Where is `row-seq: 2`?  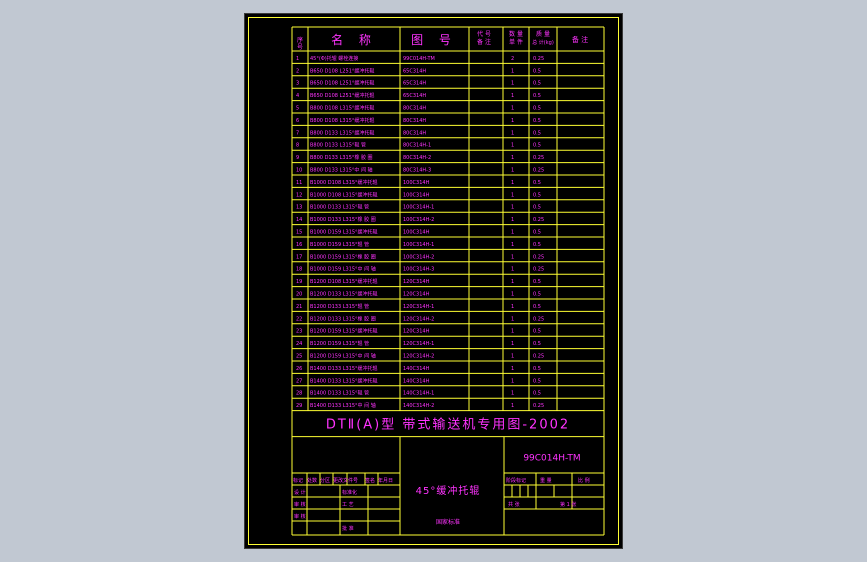
row-seq: 2 is located at coordinates (297, 71).